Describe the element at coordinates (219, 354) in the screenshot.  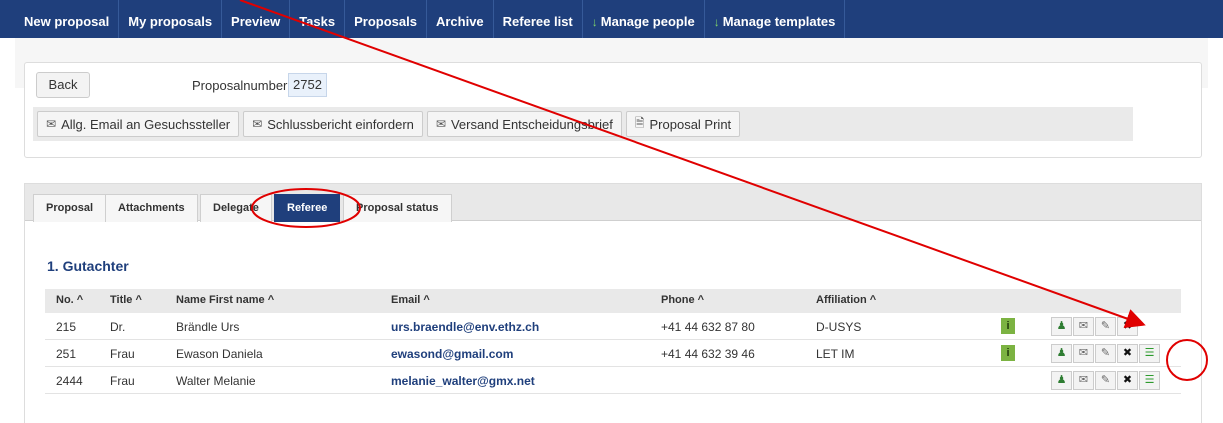
I see `cell-name: Ewason Daniela` at that location.